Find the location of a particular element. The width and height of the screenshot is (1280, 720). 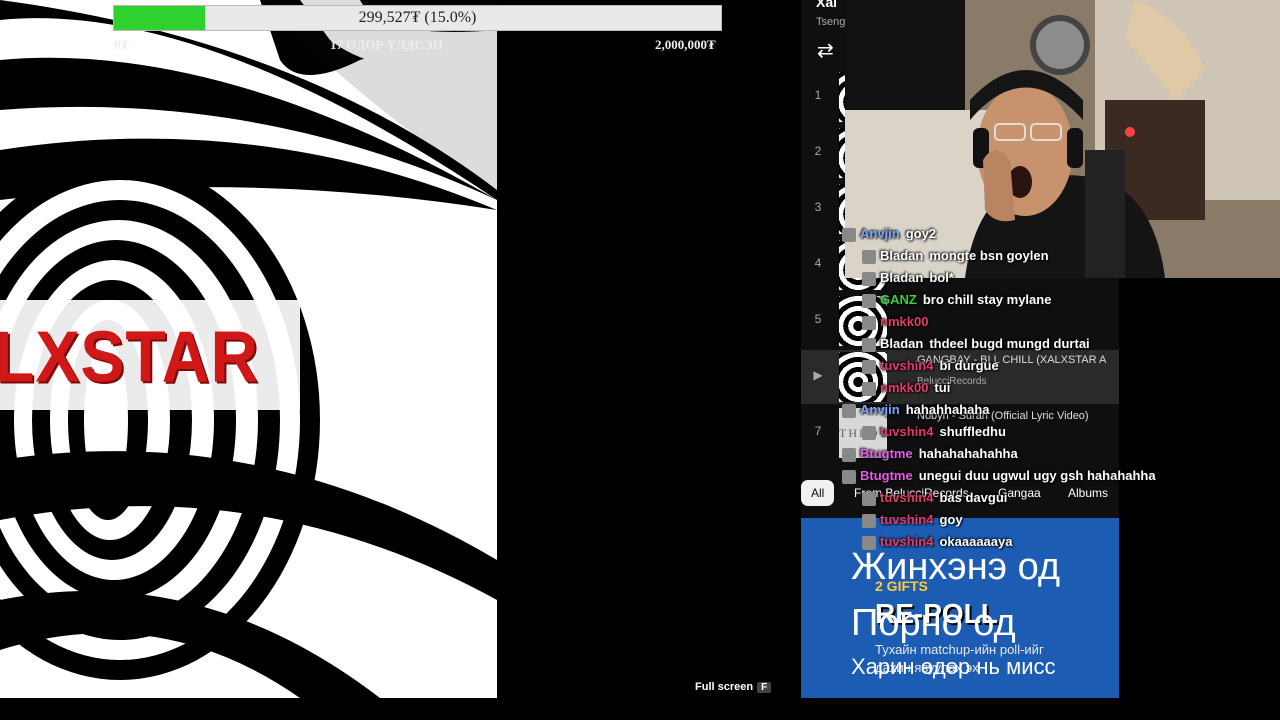

chat-message: tuvshin4 shuffledhu is located at coordinates (934, 435).